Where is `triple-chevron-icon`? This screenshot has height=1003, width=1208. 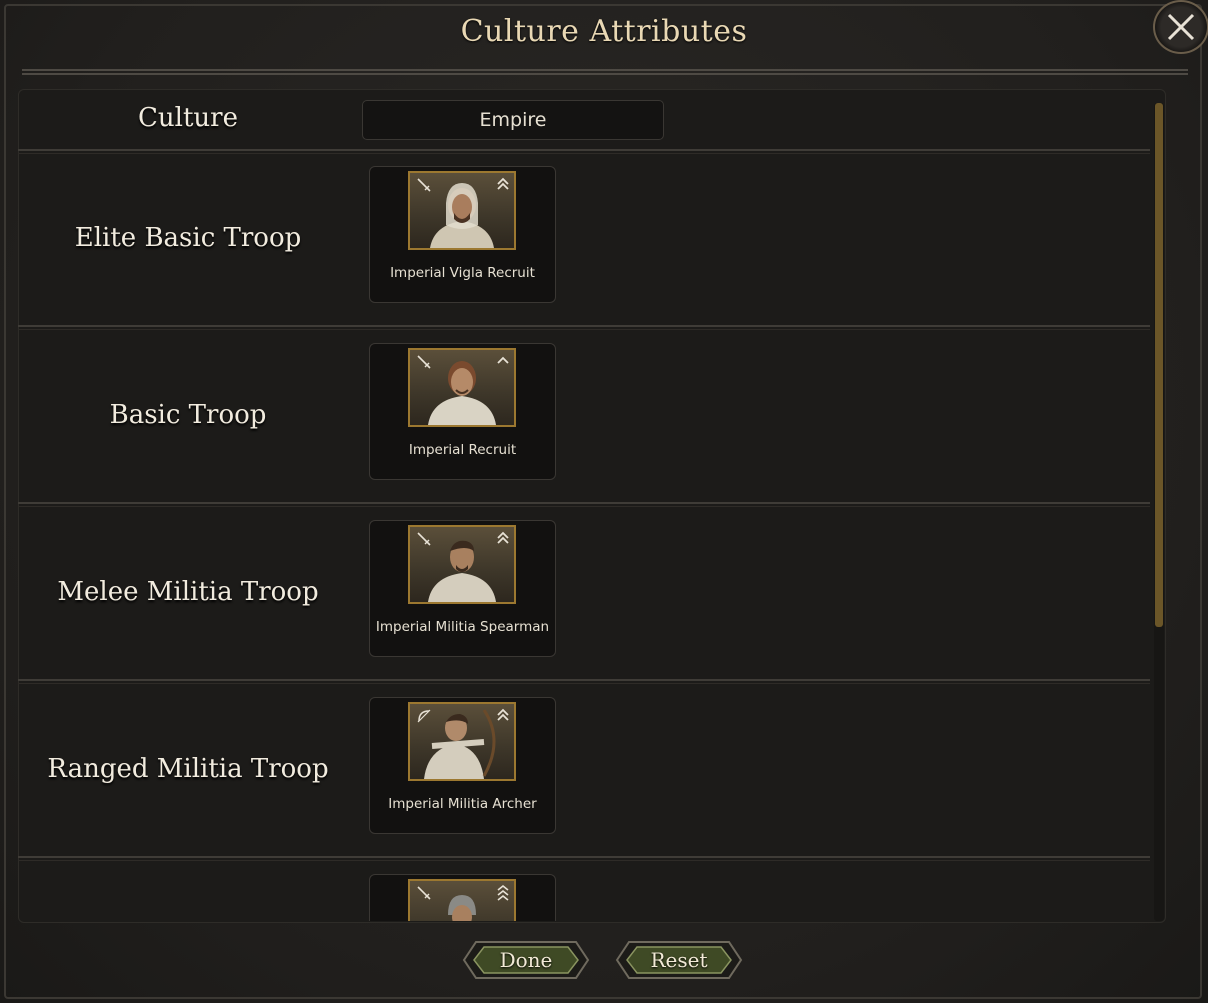 triple-chevron-icon is located at coordinates (503, 892).